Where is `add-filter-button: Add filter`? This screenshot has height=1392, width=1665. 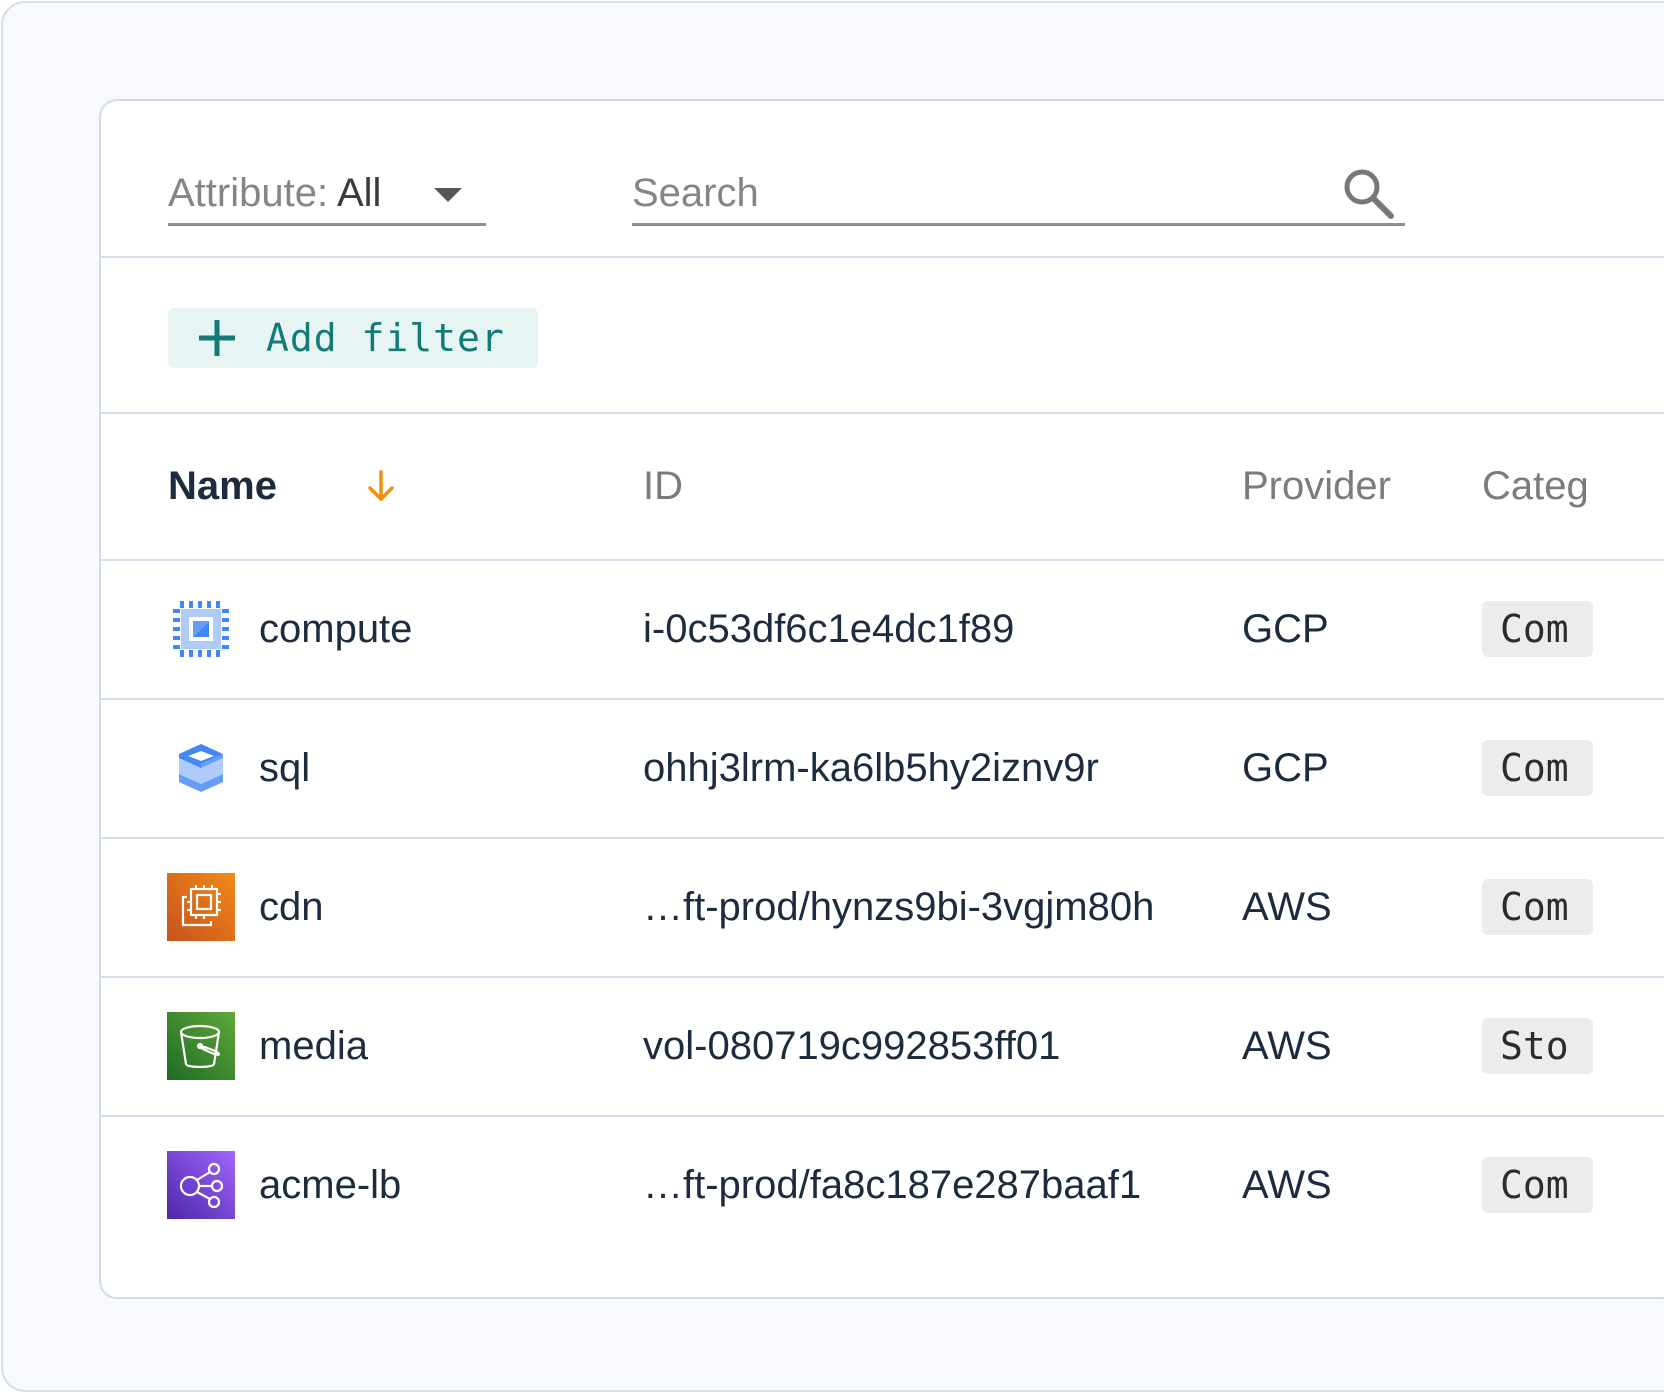 add-filter-button: Add filter is located at coordinates (353, 338).